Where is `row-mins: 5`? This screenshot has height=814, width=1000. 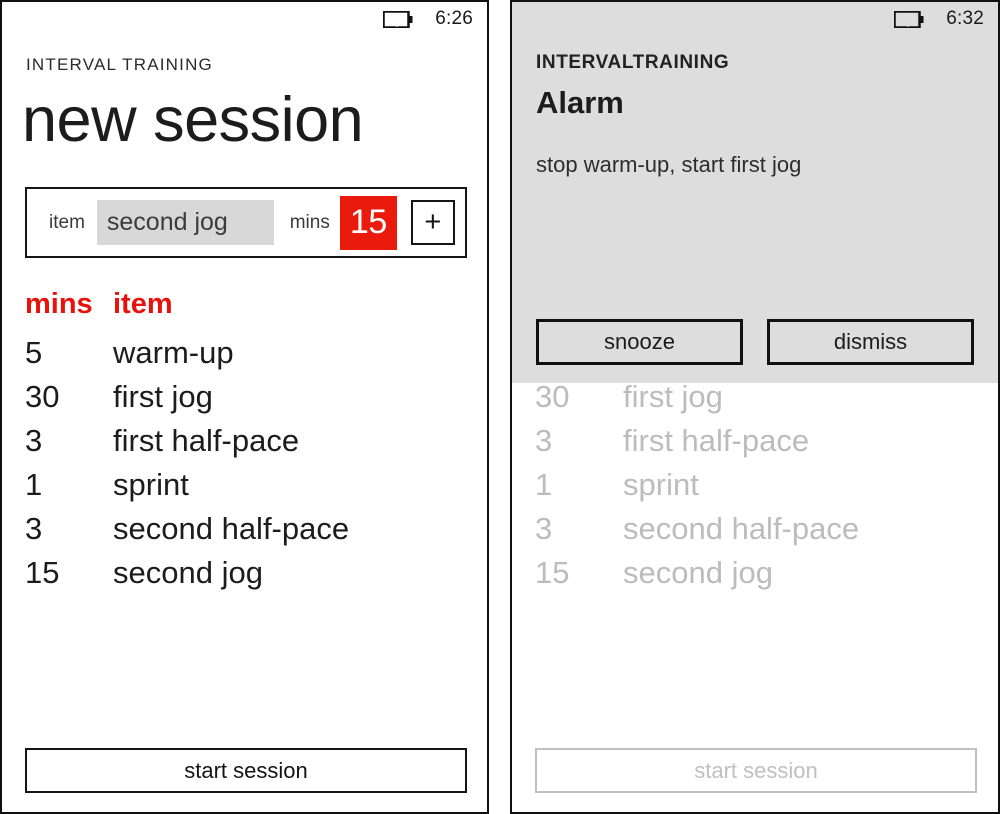
row-mins: 5 is located at coordinates (34, 352).